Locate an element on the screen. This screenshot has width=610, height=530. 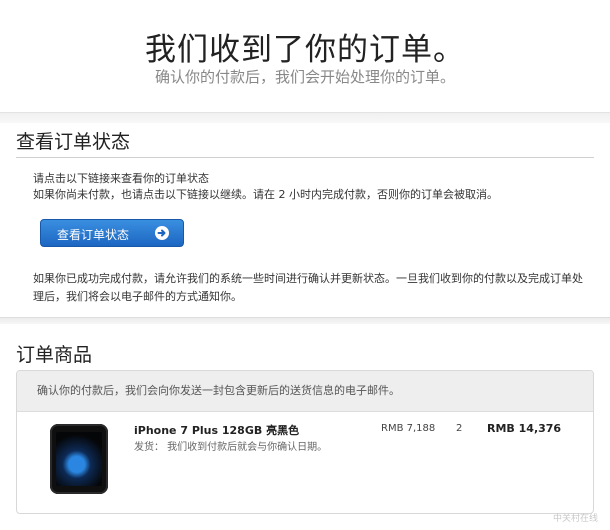
arrow-right-circle-icon is located at coordinates (162, 233).